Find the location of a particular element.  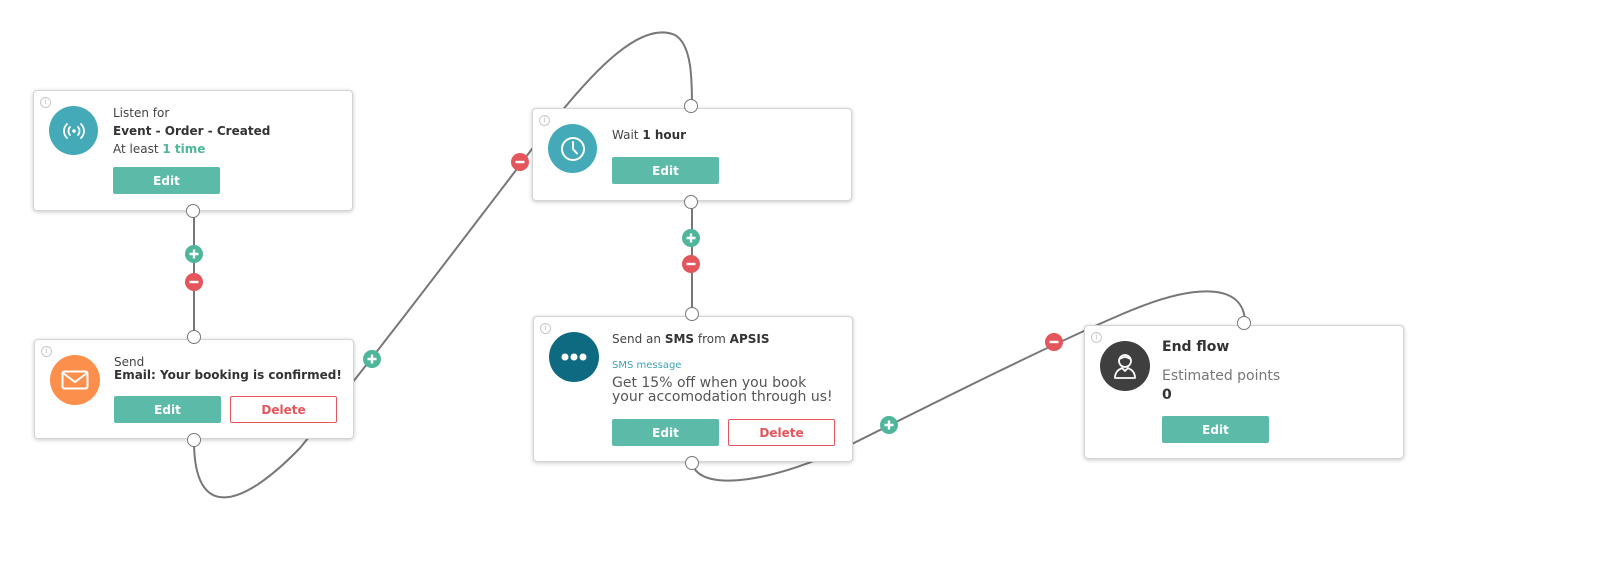

sms-channel: SMS is located at coordinates (679, 339).